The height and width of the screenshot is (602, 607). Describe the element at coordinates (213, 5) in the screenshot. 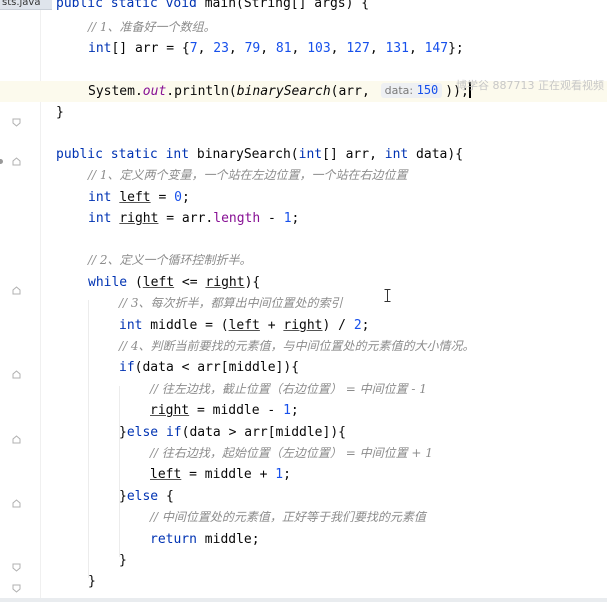

I see `code-text: public static void main(String[] args) {` at that location.